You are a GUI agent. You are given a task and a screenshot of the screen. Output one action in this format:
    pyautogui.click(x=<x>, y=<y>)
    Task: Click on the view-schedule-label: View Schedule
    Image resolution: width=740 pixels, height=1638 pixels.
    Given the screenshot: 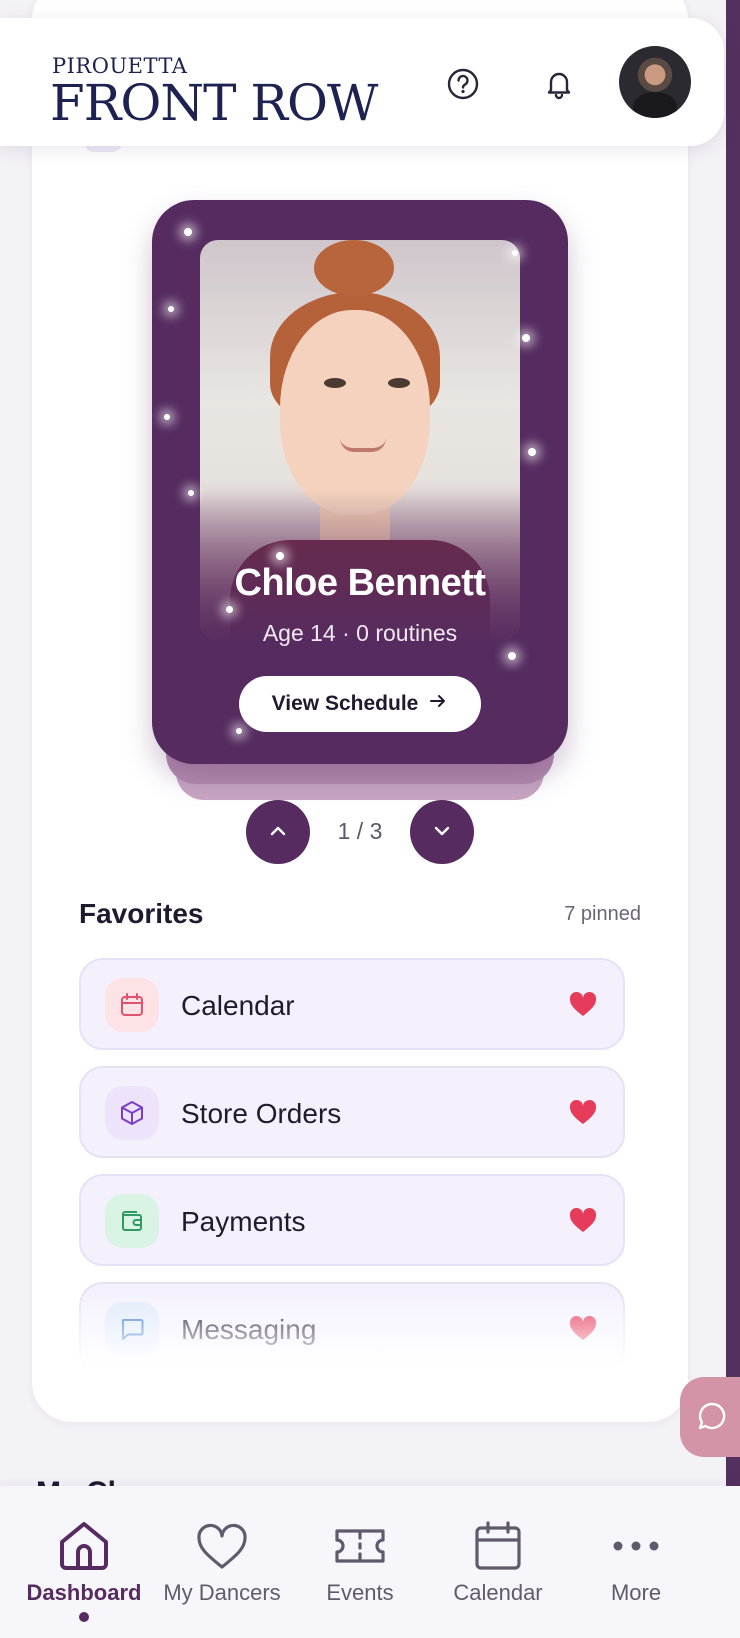 What is the action you would take?
    pyautogui.click(x=345, y=703)
    